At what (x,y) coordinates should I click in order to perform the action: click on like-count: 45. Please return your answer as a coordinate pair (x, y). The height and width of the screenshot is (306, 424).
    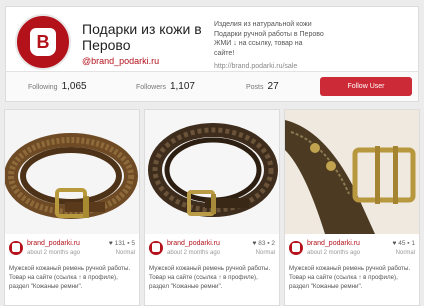
    Looking at the image, I should click on (402, 243).